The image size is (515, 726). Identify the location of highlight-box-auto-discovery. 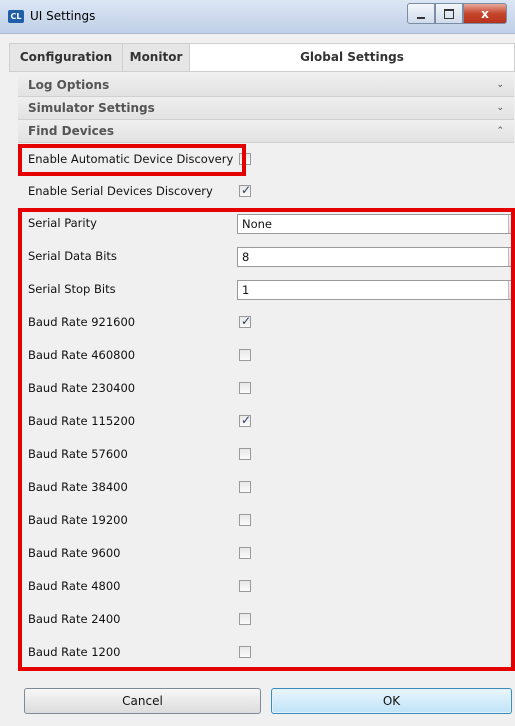
(132, 160).